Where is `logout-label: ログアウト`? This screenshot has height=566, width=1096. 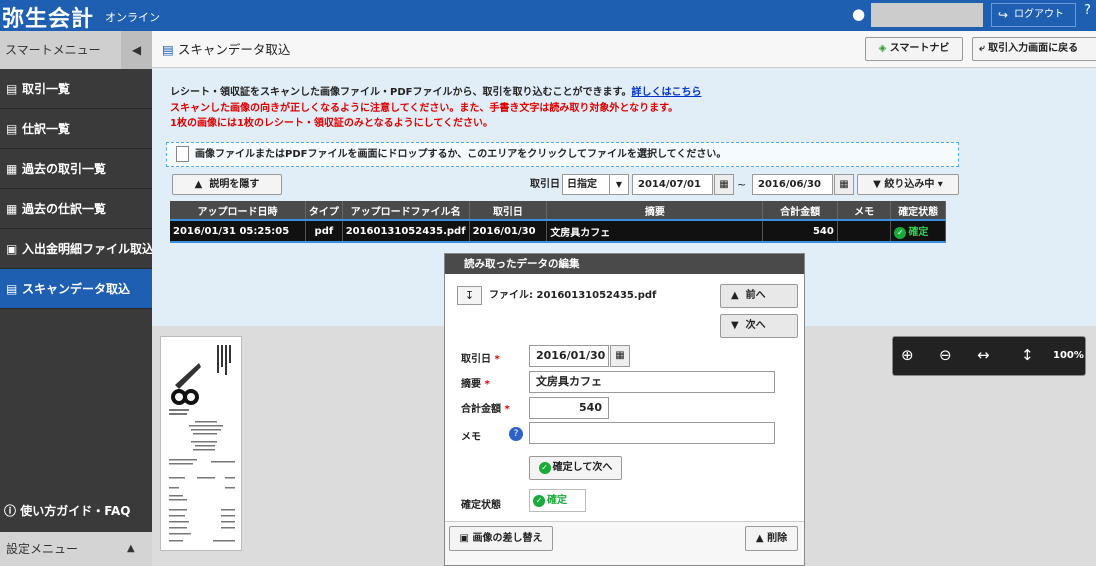 logout-label: ログアウト is located at coordinates (1039, 14).